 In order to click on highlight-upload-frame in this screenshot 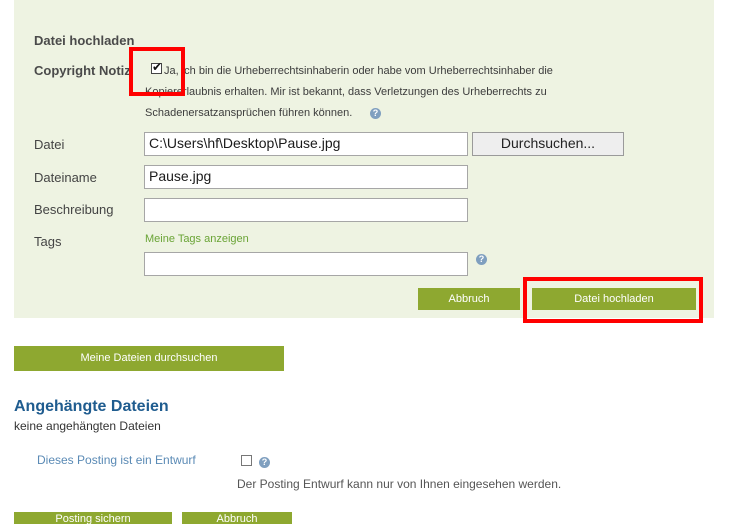, I will do `click(613, 300)`.